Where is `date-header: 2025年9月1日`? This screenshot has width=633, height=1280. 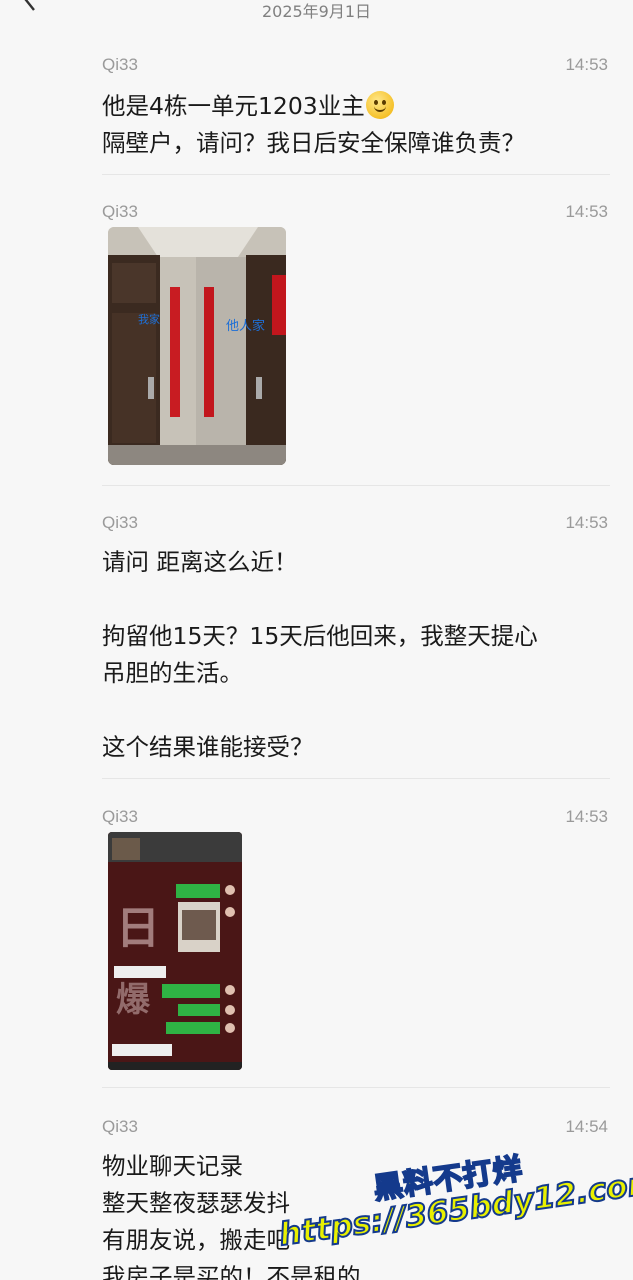 date-header: 2025年9月1日 is located at coordinates (316, 11).